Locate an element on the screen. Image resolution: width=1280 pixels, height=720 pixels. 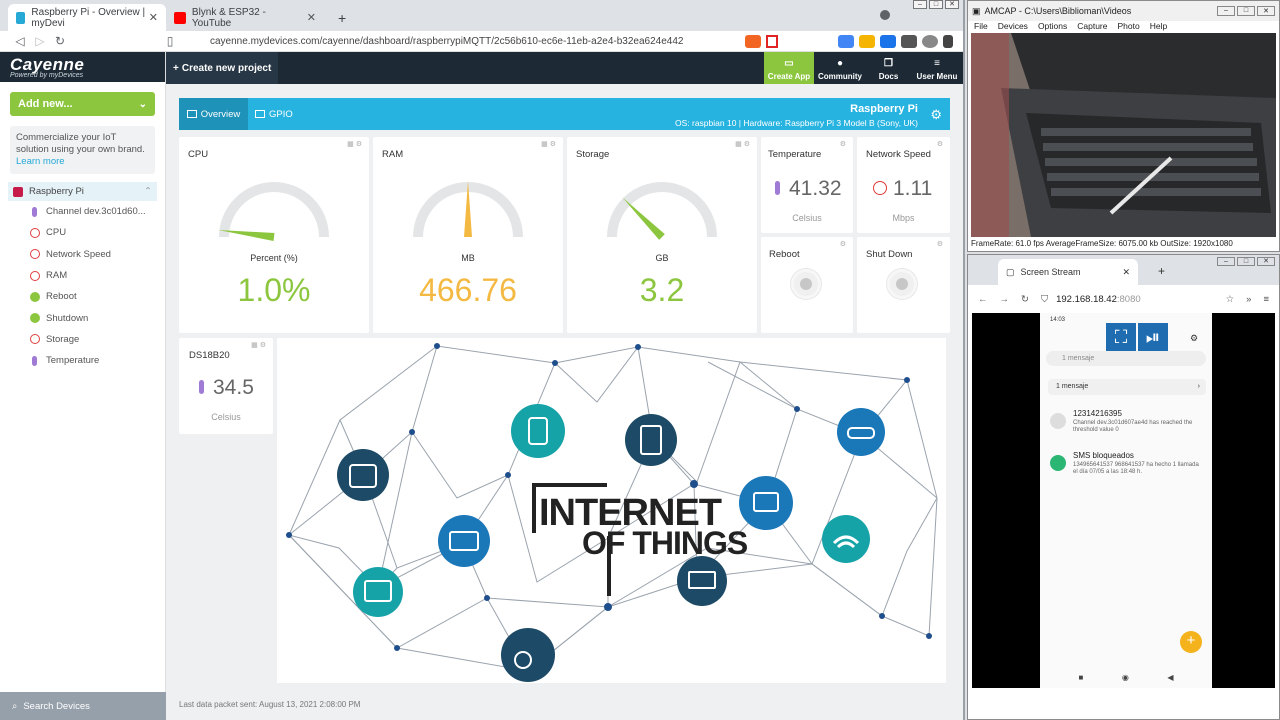
brave-rewards-icon is located at coordinates (772, 41).